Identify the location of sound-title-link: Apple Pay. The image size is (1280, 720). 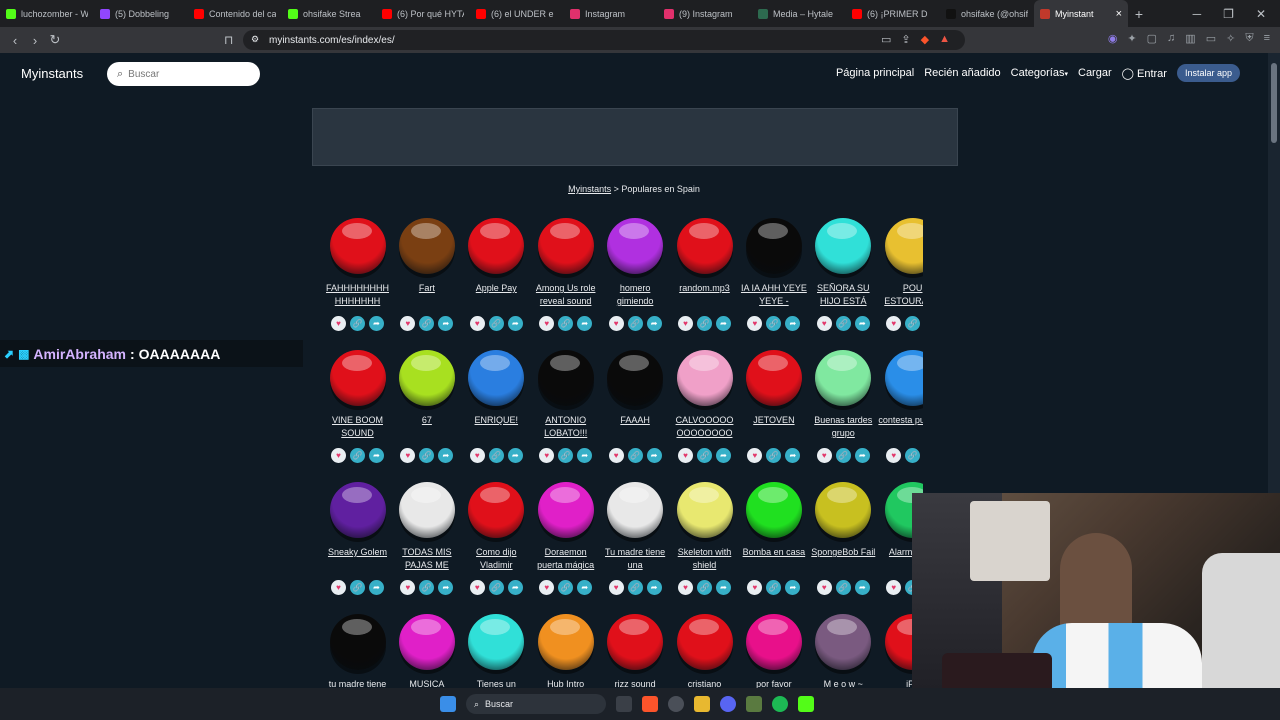
(496, 295).